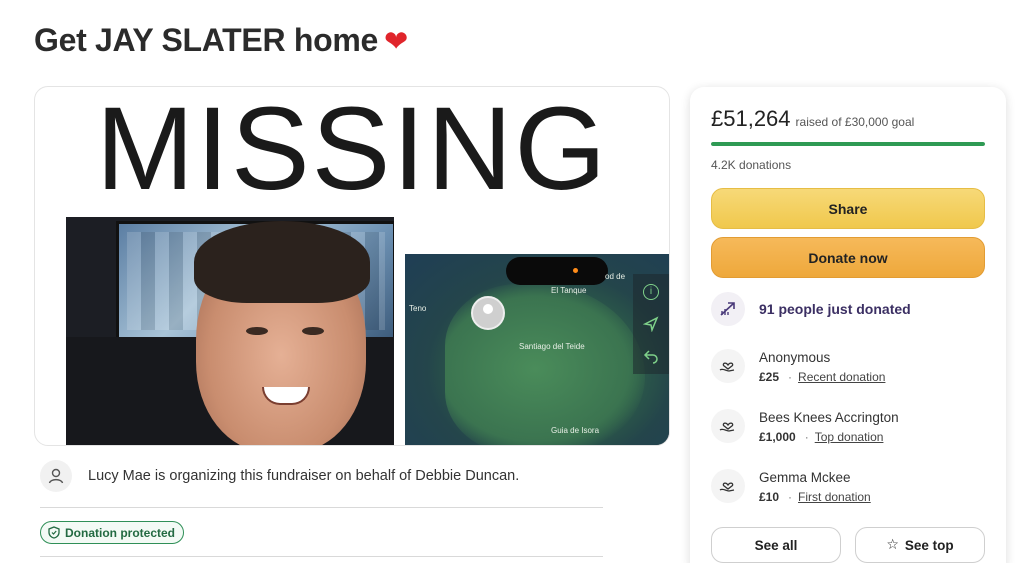 The image size is (1024, 563). I want to click on donation-protected-badge: Donation protected, so click(112, 532).